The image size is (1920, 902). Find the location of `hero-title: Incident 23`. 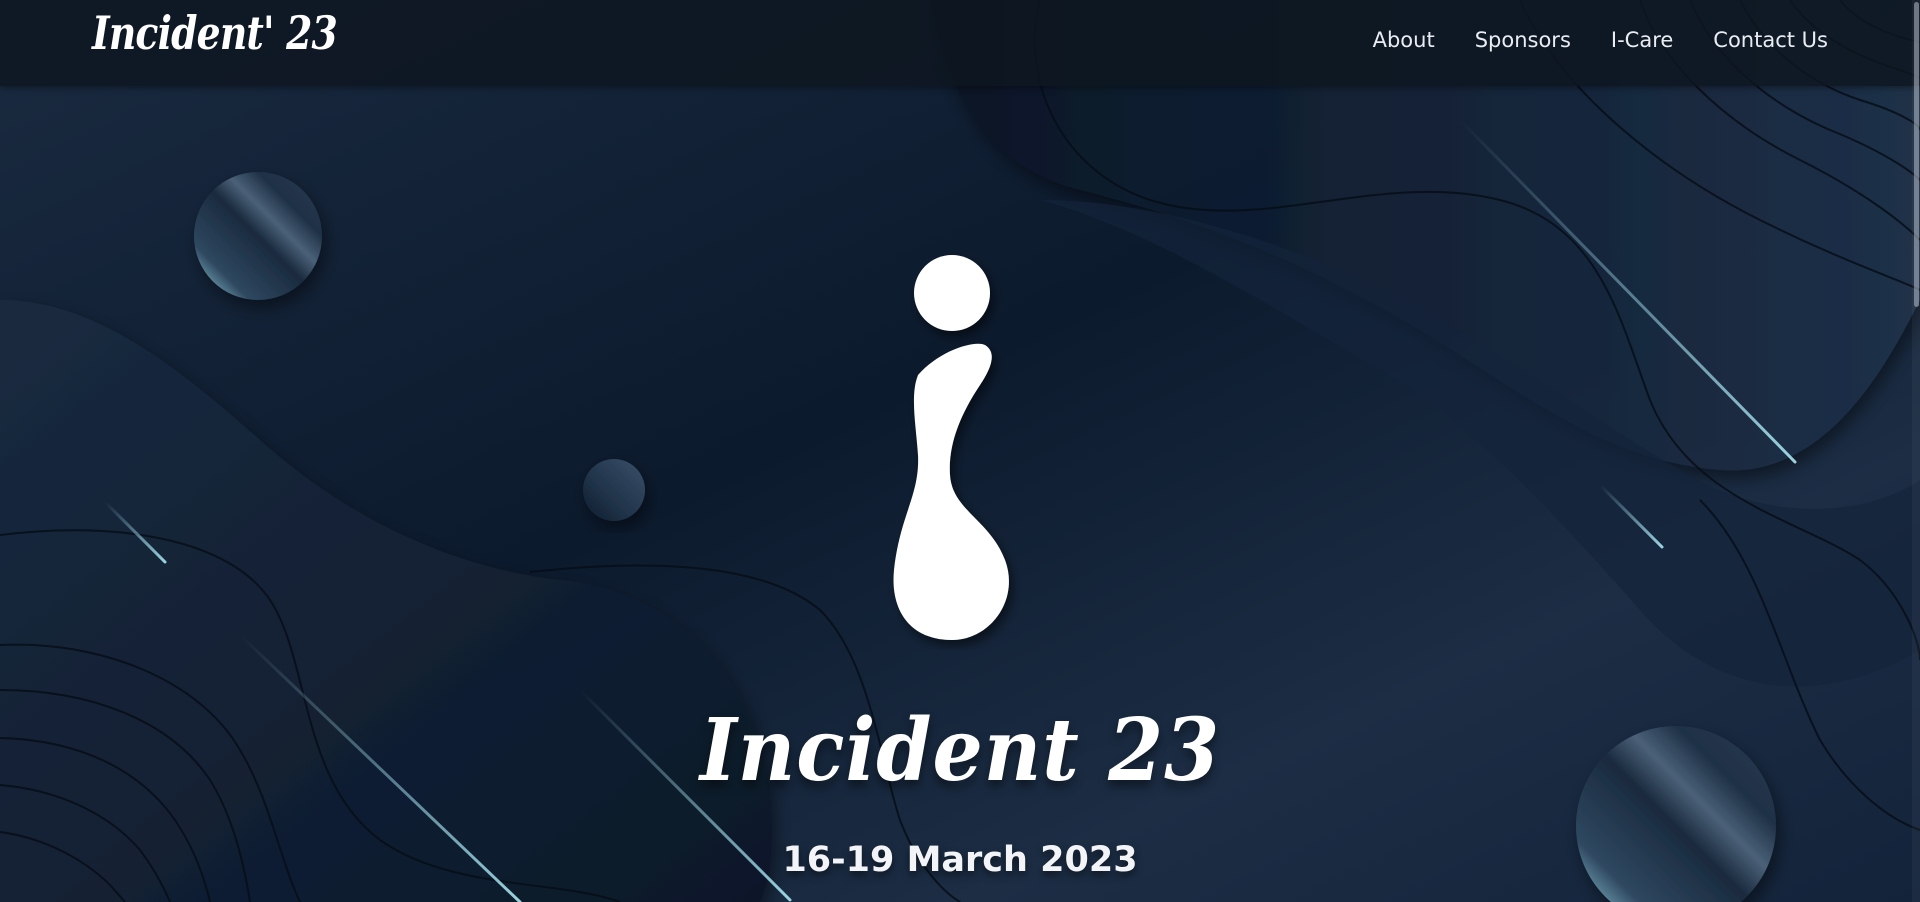

hero-title: Incident 23 is located at coordinates (960, 750).